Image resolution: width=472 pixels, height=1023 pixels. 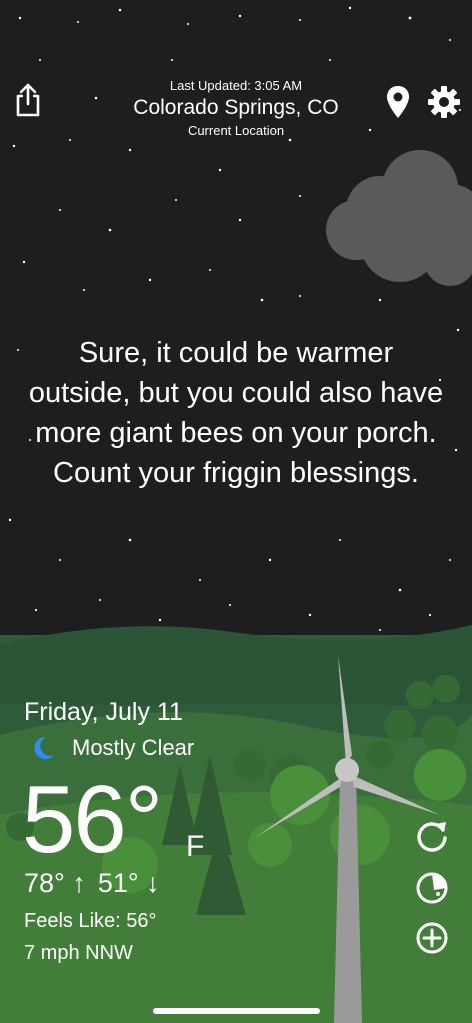 What do you see at coordinates (44, 747) in the screenshot?
I see `moon-icon` at bounding box center [44, 747].